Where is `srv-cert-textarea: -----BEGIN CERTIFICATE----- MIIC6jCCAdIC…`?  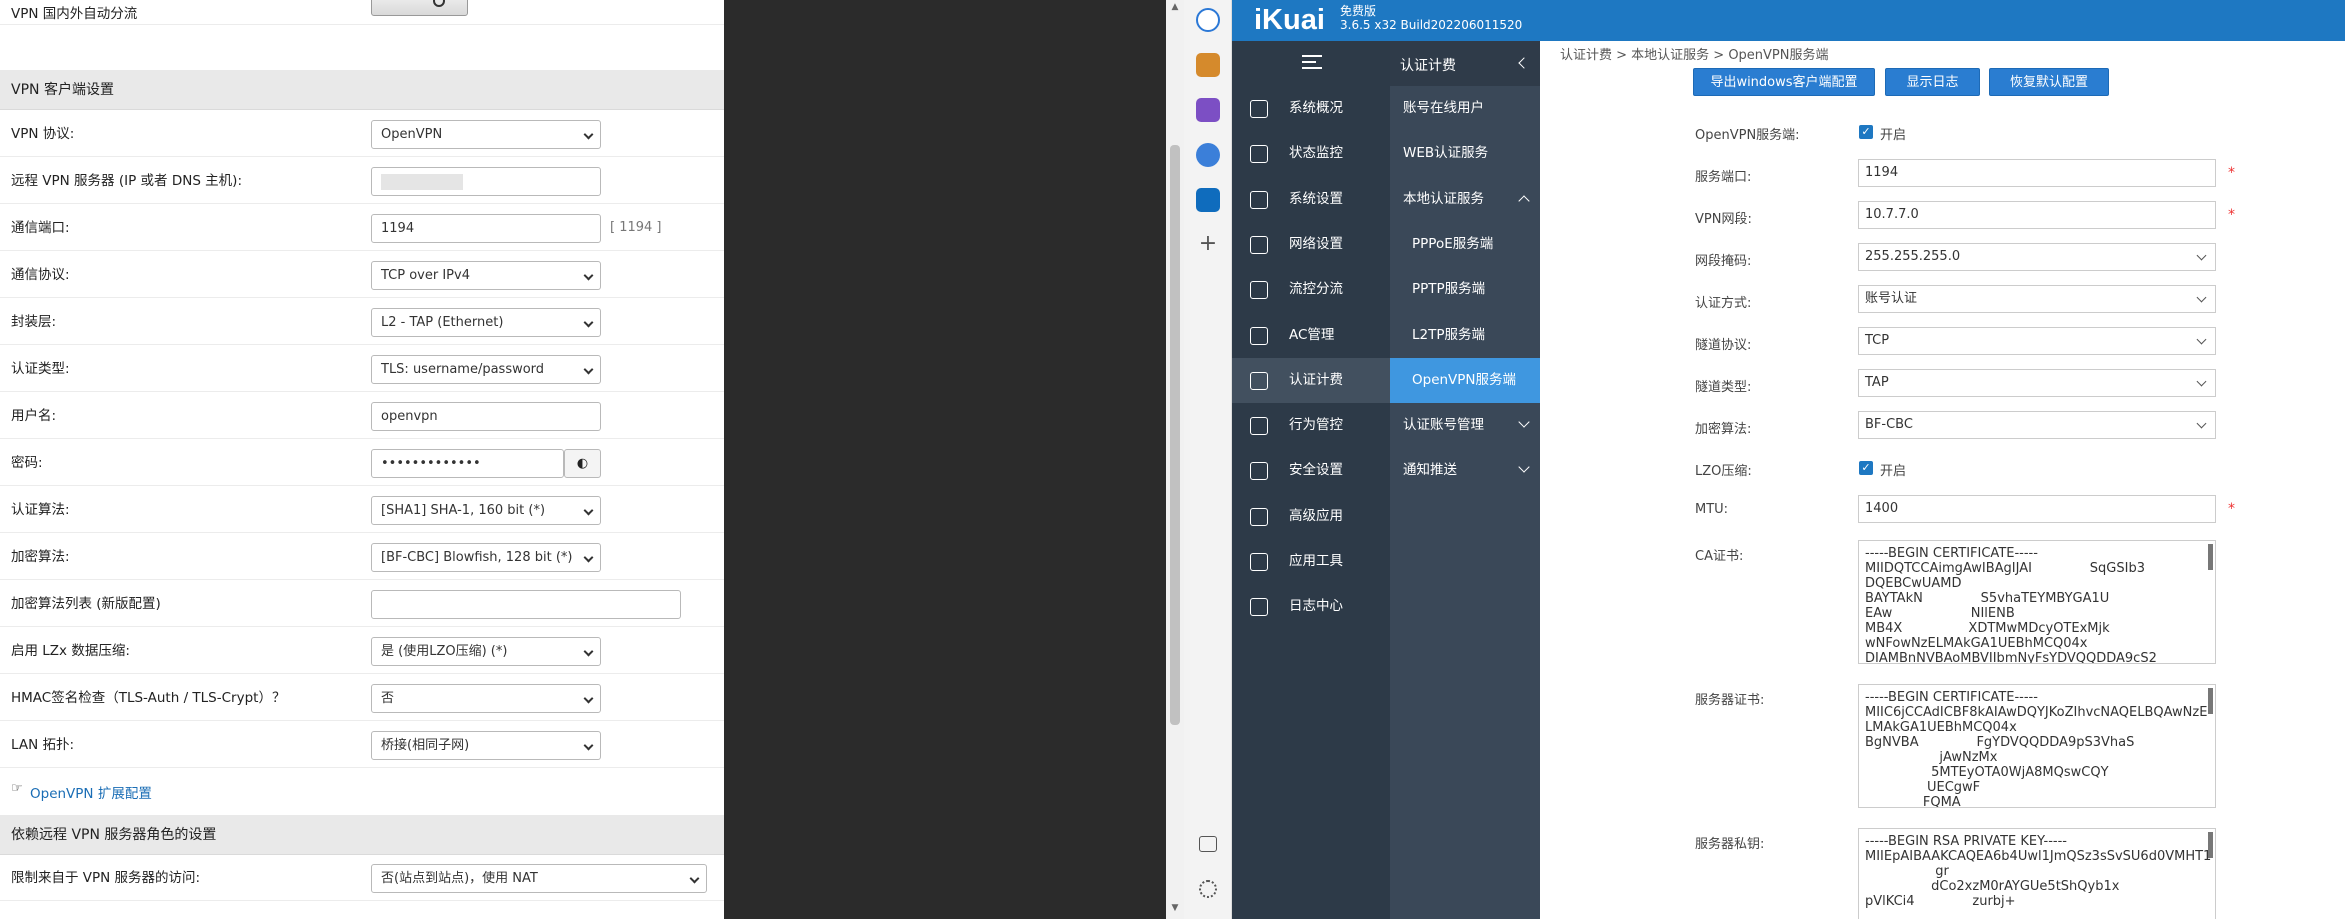
srv-cert-textarea: -----BEGIN CERTIFICATE----- MIIC6jCCAdIC… is located at coordinates (2037, 746).